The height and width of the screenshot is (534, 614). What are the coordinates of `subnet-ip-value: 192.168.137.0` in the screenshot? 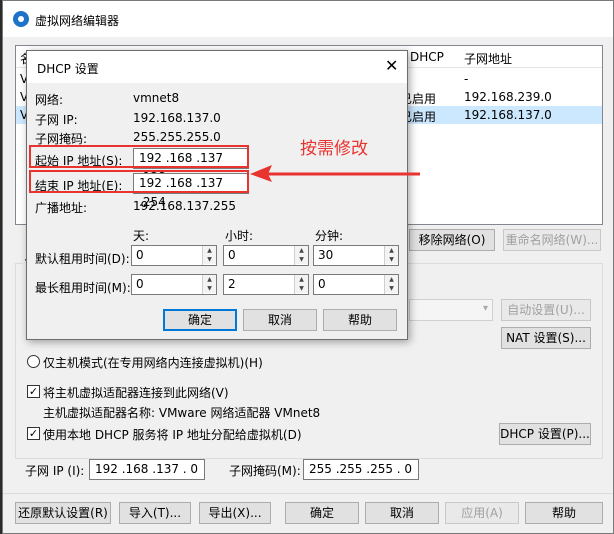 It's located at (177, 118).